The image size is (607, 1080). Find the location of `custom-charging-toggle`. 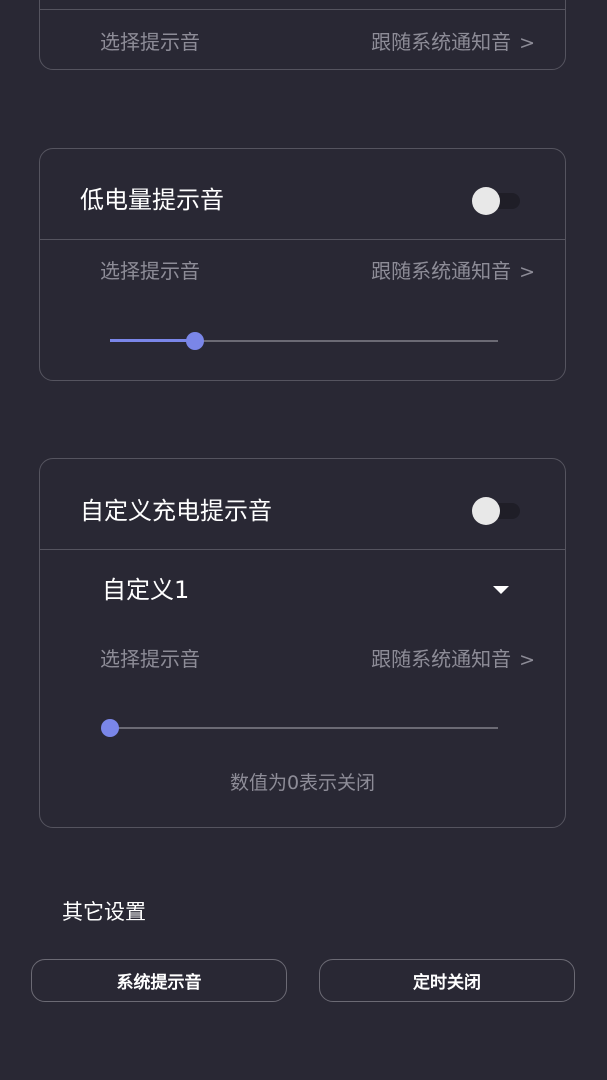

custom-charging-toggle is located at coordinates (497, 511).